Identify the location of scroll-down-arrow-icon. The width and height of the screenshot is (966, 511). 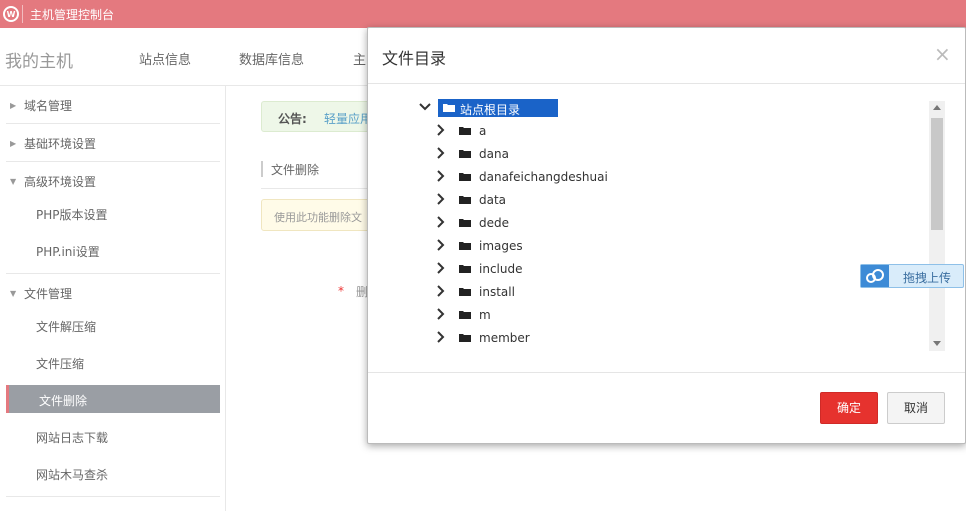
(937, 343).